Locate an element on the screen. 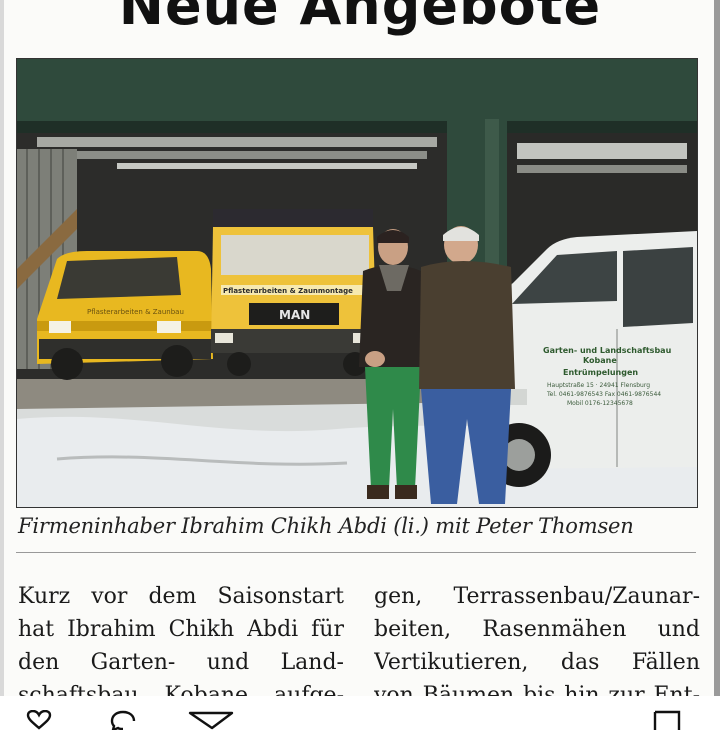 The width and height of the screenshot is (720, 730). article-headline: Neue Angebote is located at coordinates (360, 18).